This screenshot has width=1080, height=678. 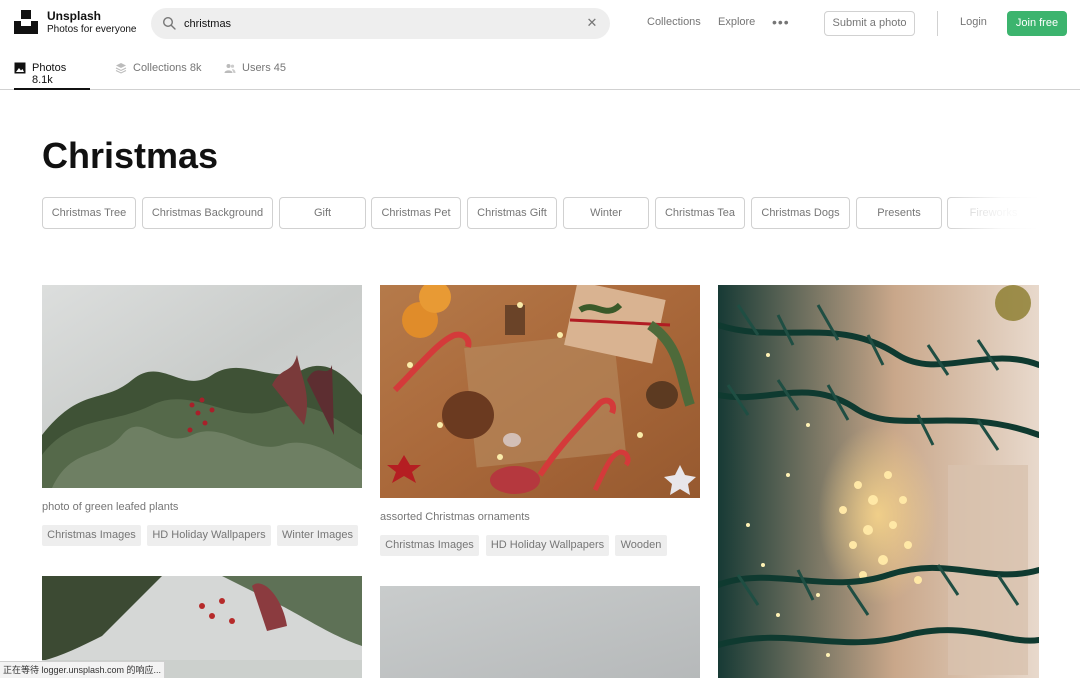 I want to click on search-input, so click(x=379, y=23).